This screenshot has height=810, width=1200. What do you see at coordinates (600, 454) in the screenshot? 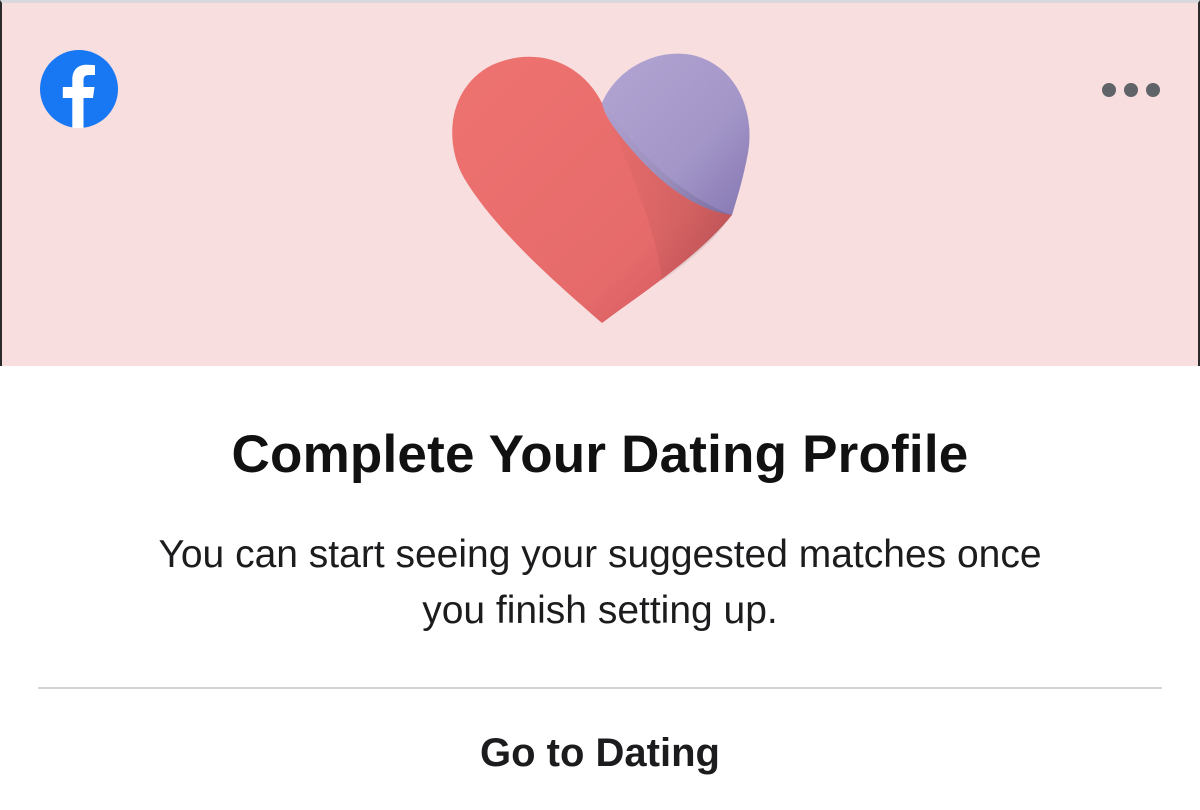
I see `page-title: Complete Your Dating Profile` at bounding box center [600, 454].